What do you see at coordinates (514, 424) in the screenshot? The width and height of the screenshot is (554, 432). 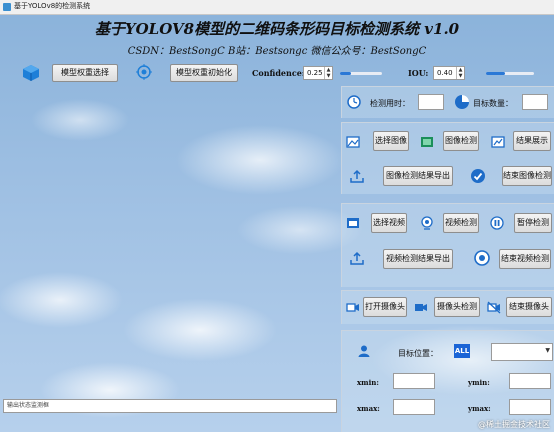 I see `watermark: @稀土掘金技术社区` at bounding box center [514, 424].